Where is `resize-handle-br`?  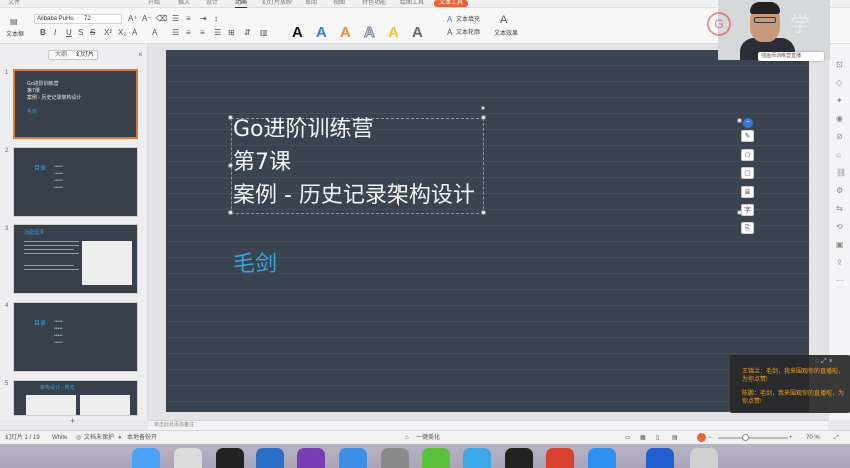
resize-handle-br is located at coordinates (483, 212).